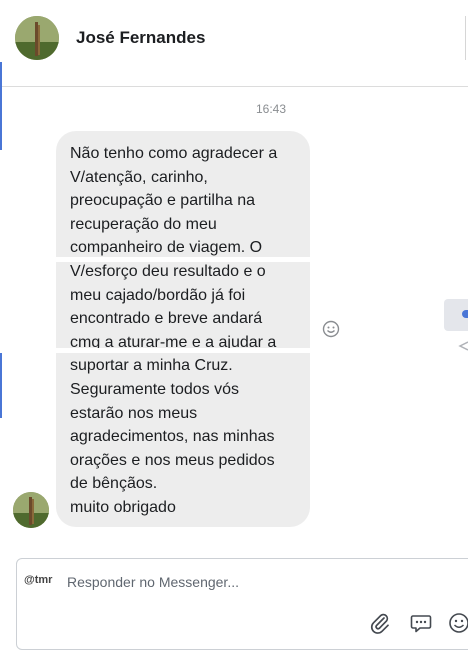 The width and height of the screenshot is (468, 655). Describe the element at coordinates (38, 580) in the screenshot. I see `composer-badge: @tmr` at that location.